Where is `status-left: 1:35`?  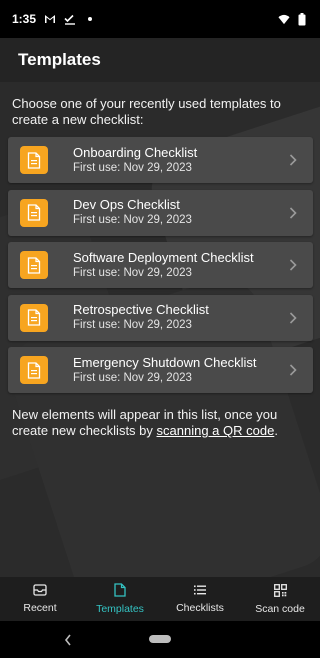
status-left: 1:35 is located at coordinates (54, 19).